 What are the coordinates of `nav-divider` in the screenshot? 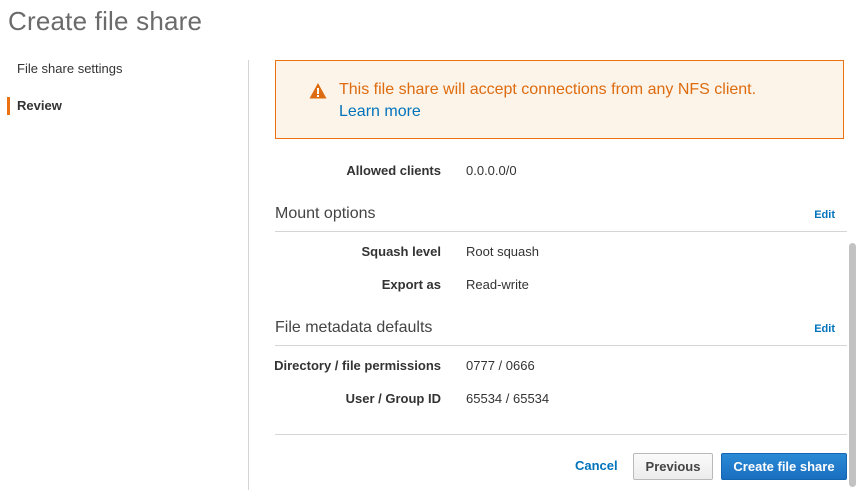 It's located at (248, 275).